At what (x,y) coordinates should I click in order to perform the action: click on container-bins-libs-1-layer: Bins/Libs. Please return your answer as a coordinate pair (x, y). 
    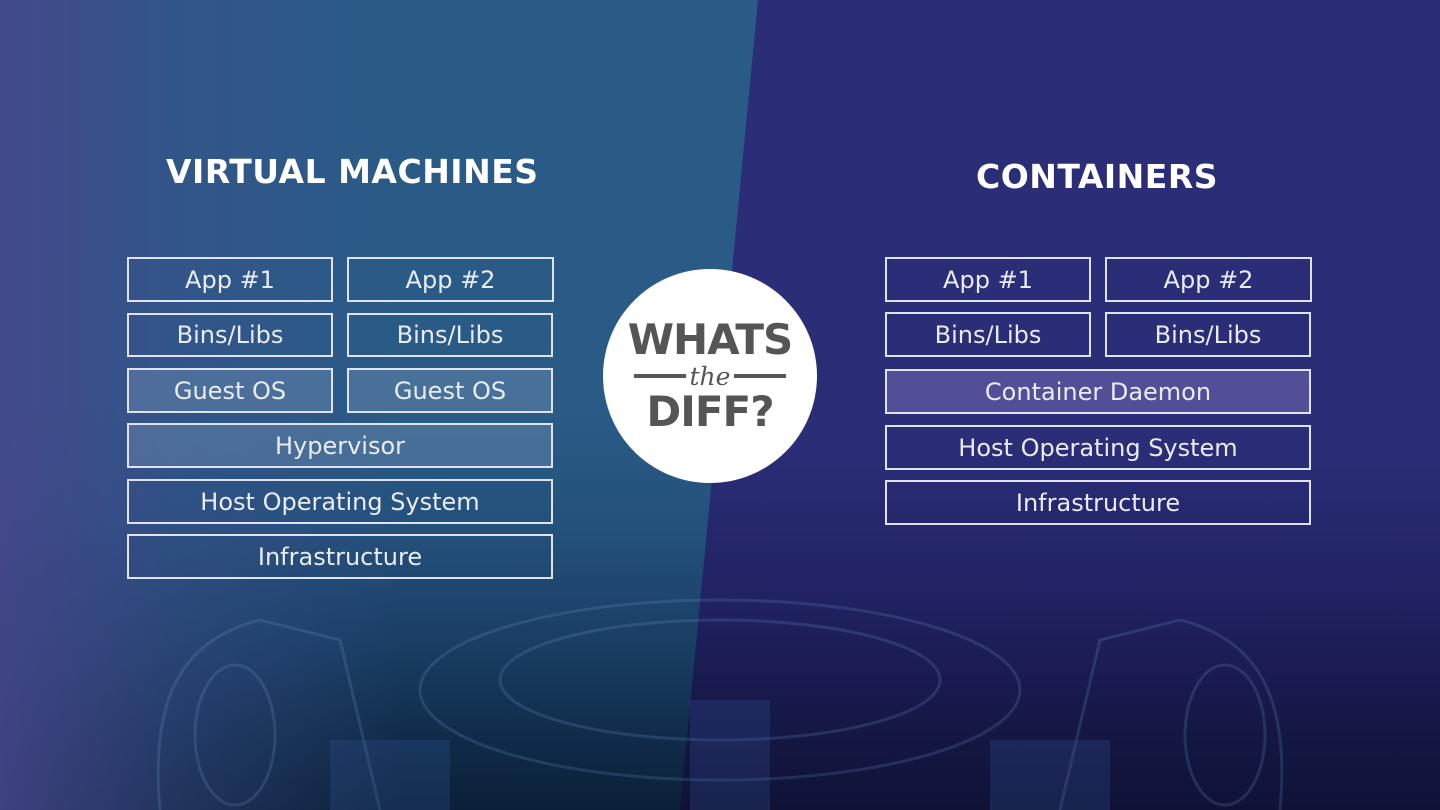
    Looking at the image, I should click on (988, 334).